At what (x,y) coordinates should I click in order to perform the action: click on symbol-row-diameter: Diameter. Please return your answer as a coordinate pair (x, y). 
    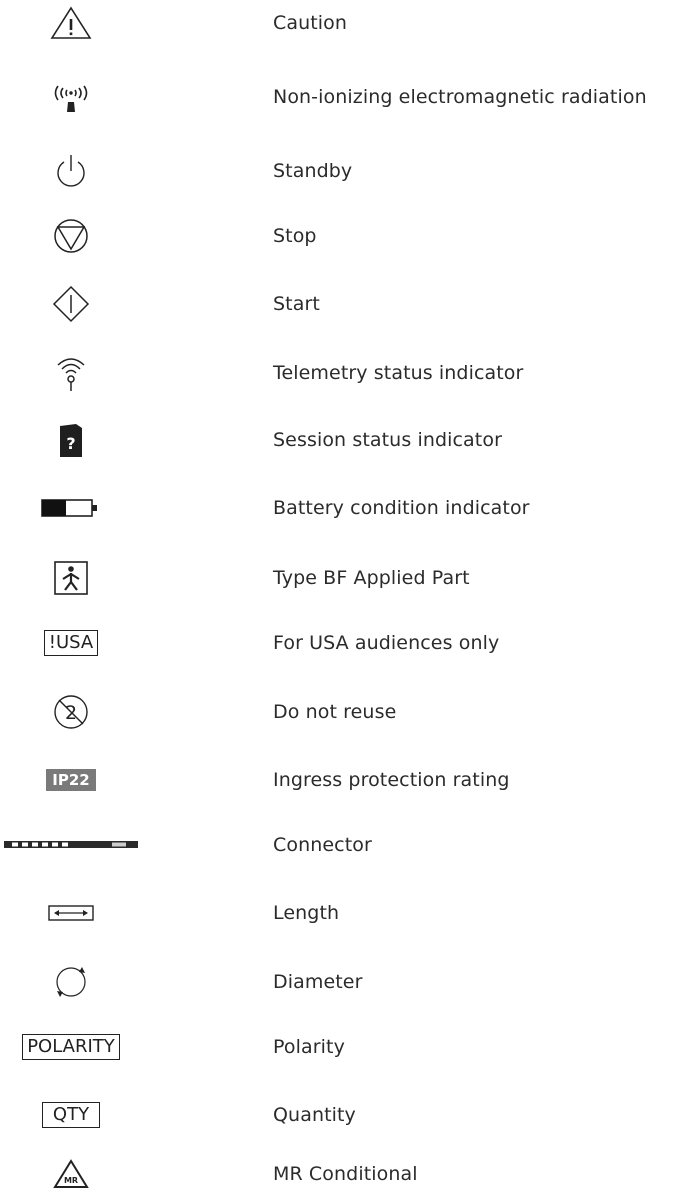
    Looking at the image, I should click on (344, 982).